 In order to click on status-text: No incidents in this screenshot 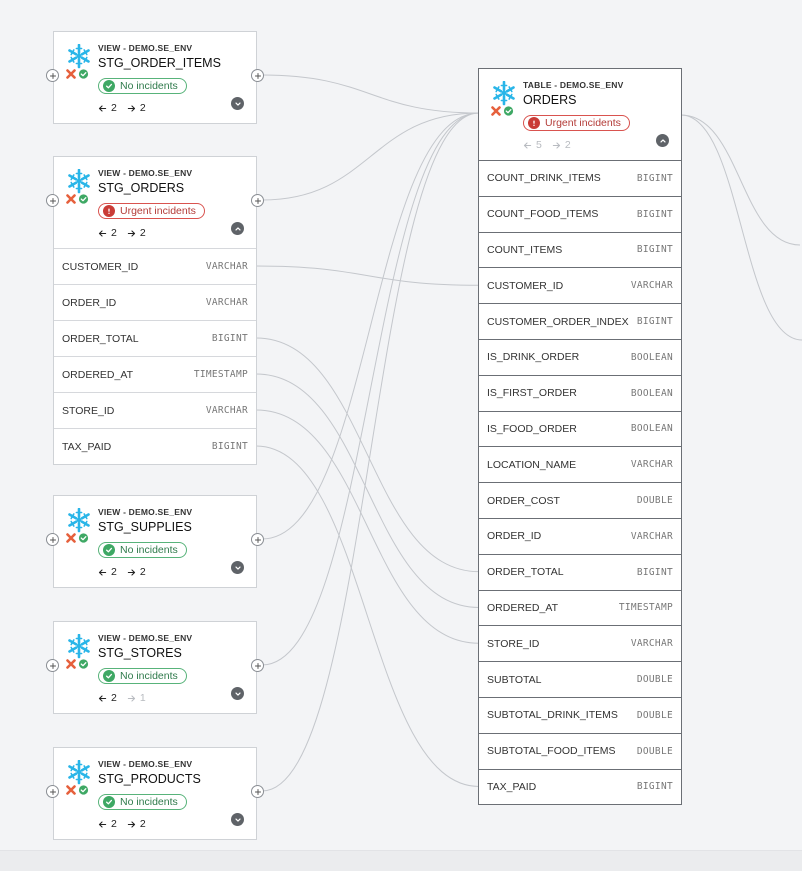, I will do `click(149, 86)`.